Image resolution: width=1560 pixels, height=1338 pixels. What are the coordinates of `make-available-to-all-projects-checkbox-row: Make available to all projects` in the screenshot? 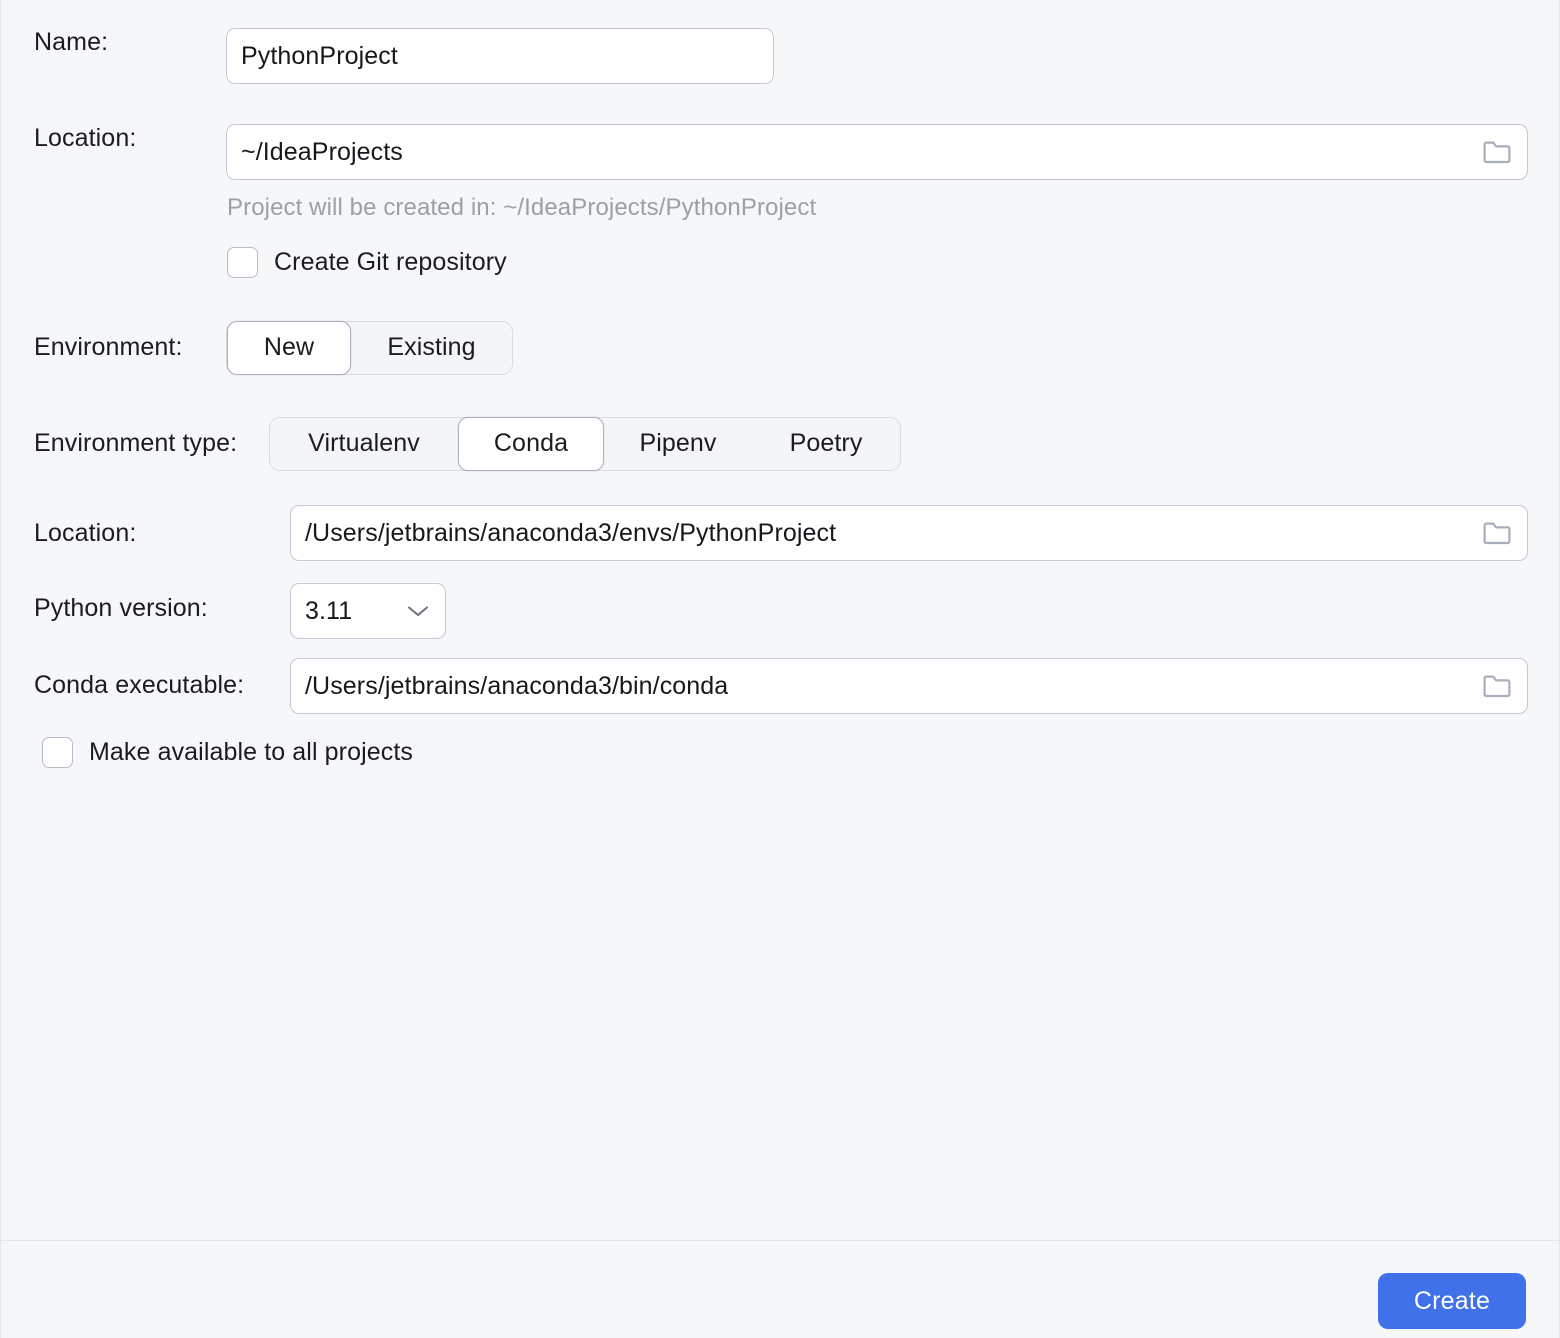 It's located at (227, 752).